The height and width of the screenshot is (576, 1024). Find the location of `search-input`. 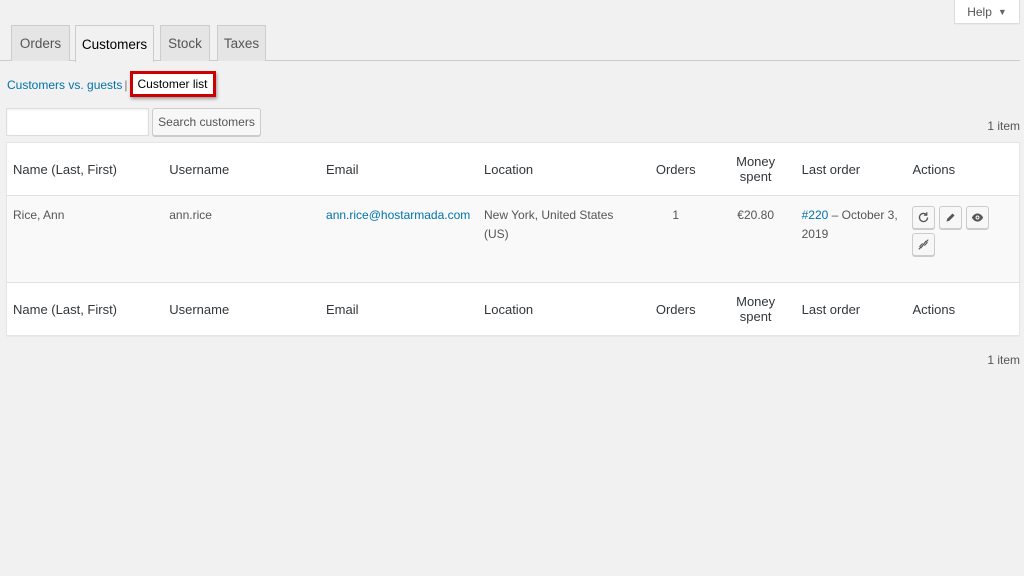

search-input is located at coordinates (77, 122).